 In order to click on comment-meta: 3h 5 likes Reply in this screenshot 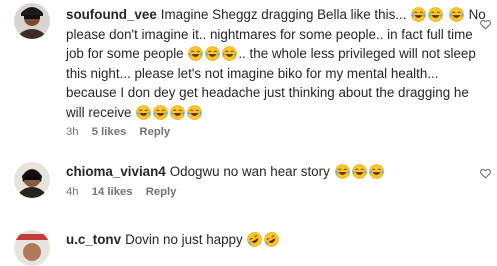, I will do `click(277, 132)`.